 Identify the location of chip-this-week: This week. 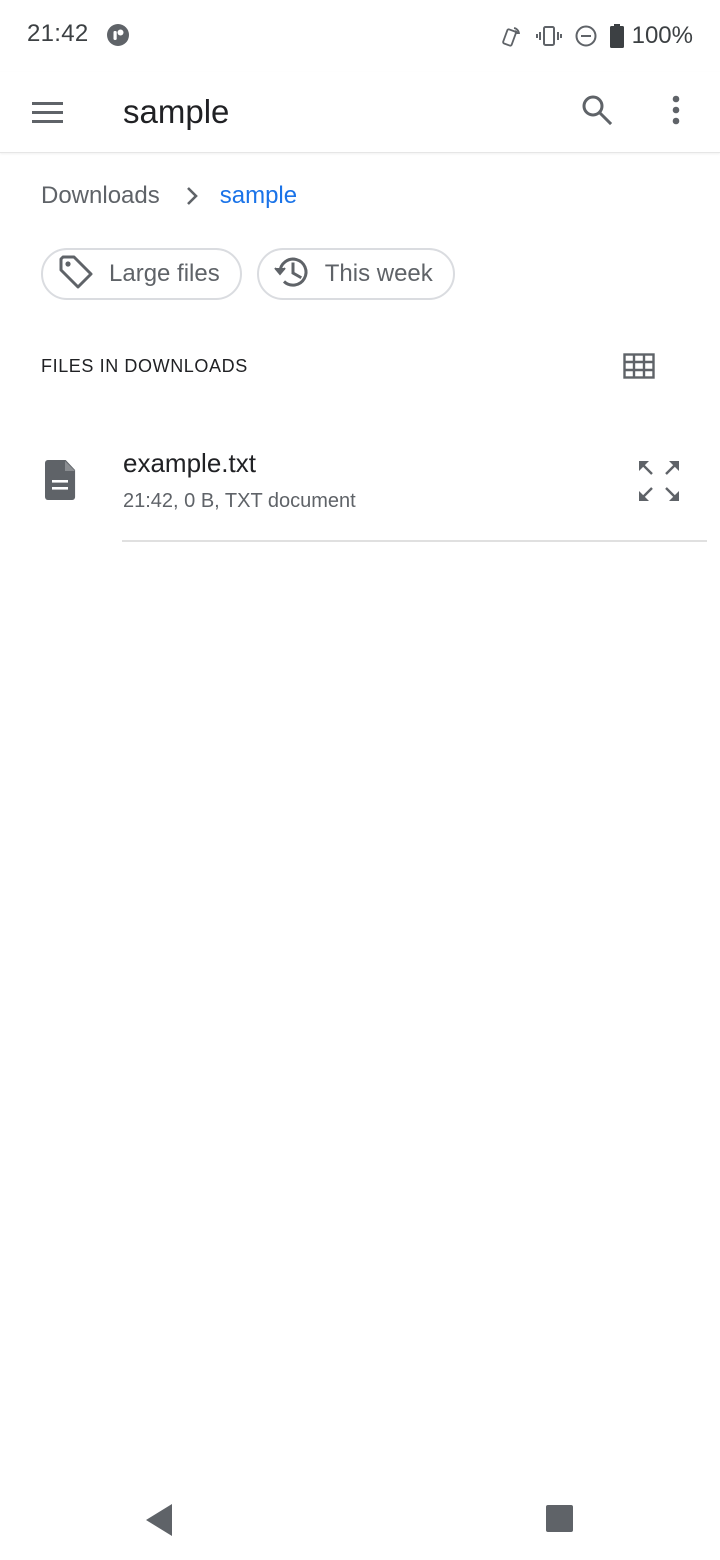
(355, 274).